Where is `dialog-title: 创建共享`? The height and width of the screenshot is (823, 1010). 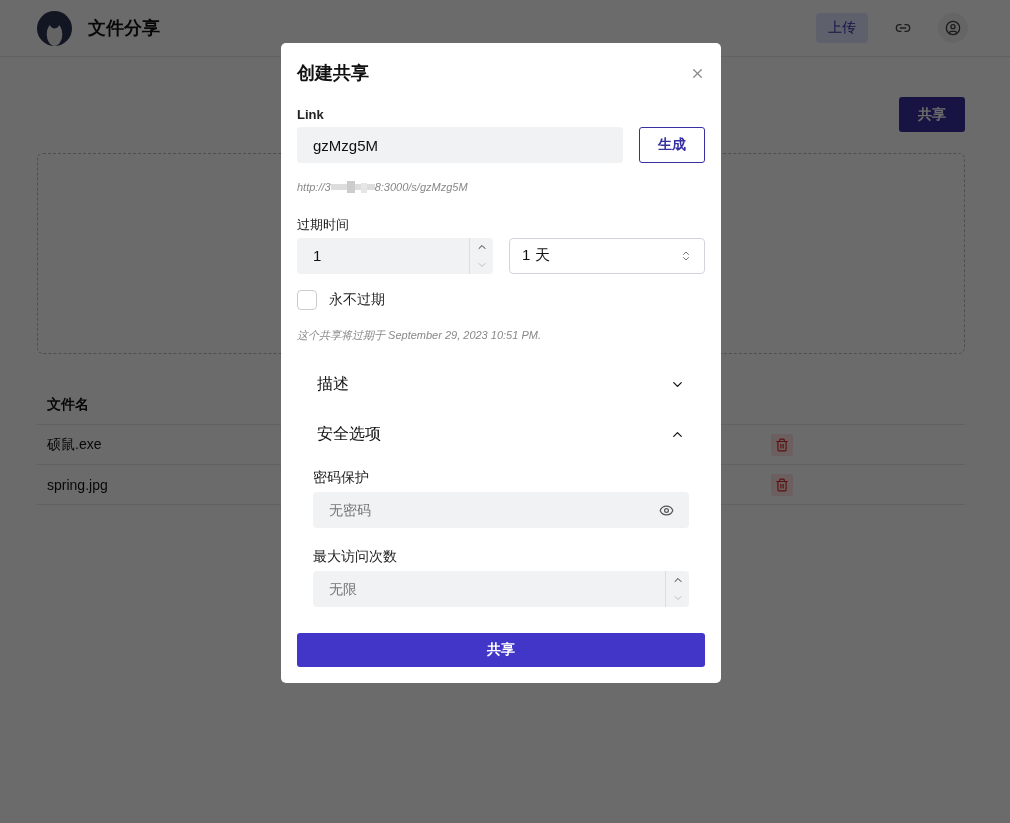
dialog-title: 创建共享 is located at coordinates (333, 73).